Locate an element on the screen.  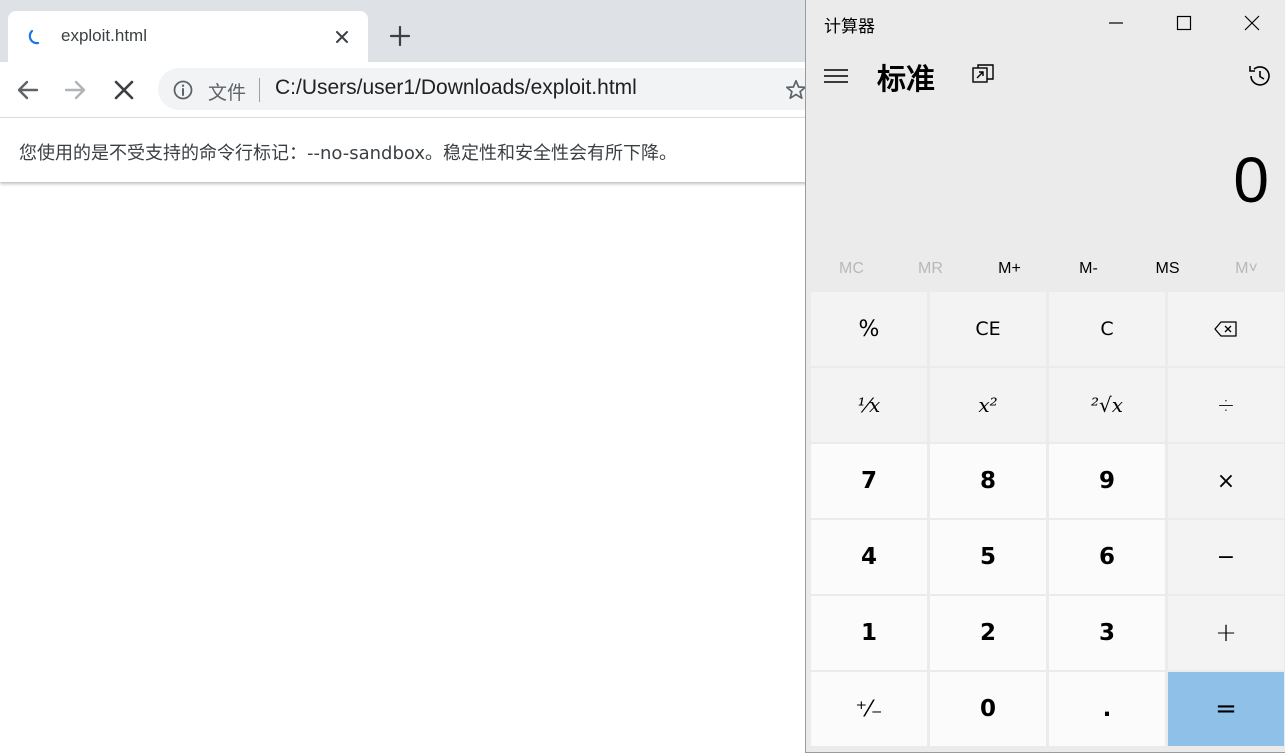
minimize-button is located at coordinates (1116, 23).